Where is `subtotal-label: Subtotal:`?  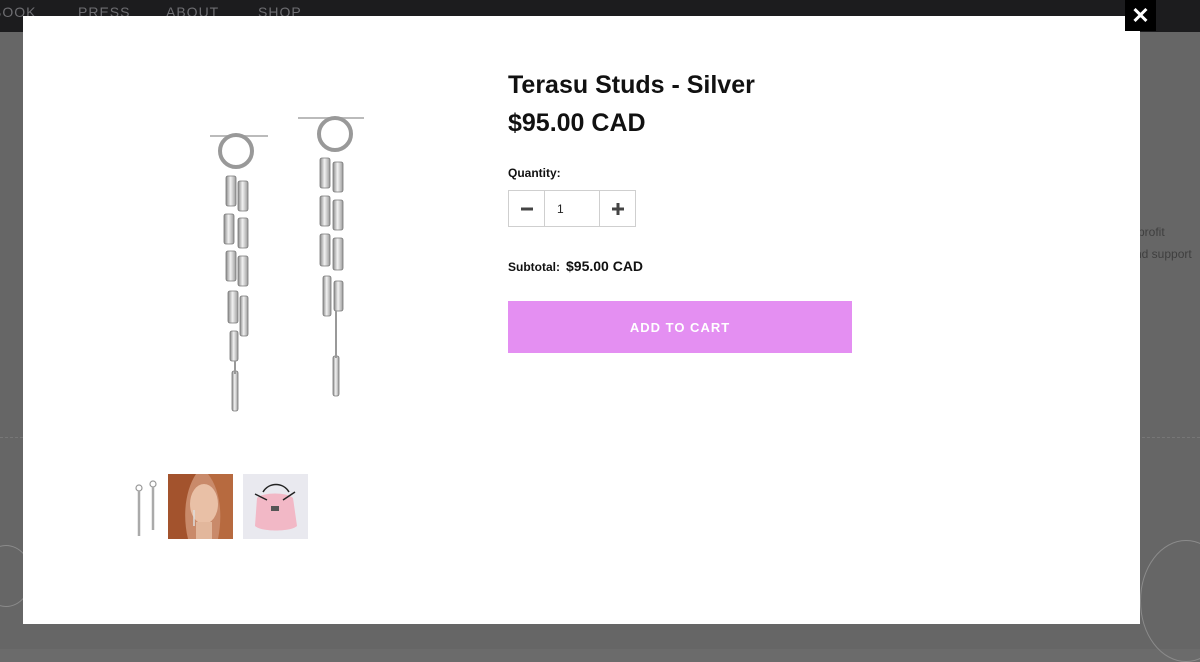 subtotal-label: Subtotal: is located at coordinates (534, 267).